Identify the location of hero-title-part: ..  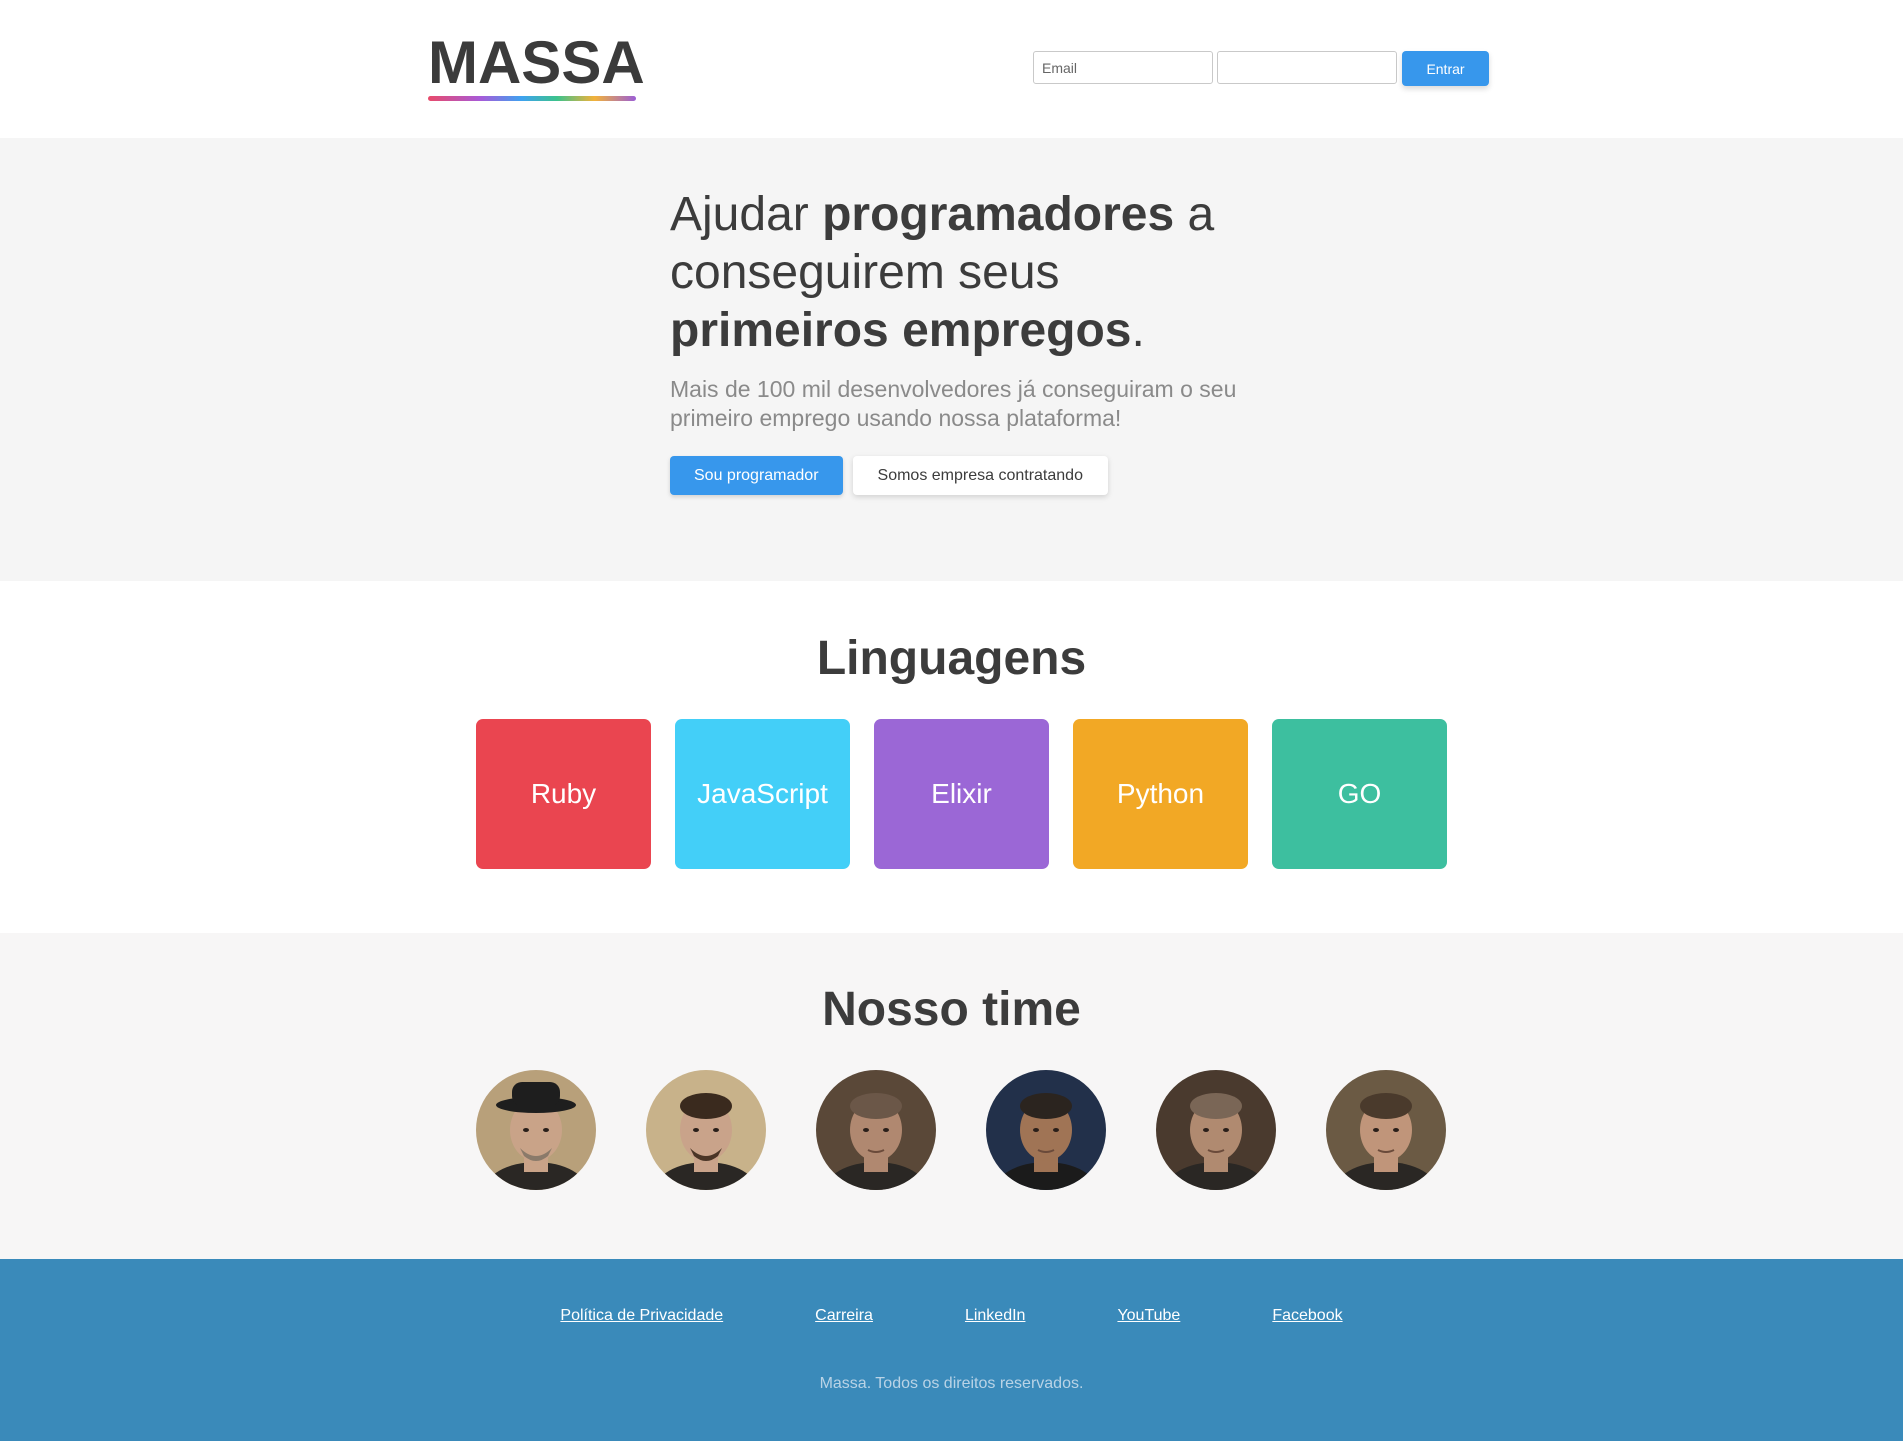
(1138, 330).